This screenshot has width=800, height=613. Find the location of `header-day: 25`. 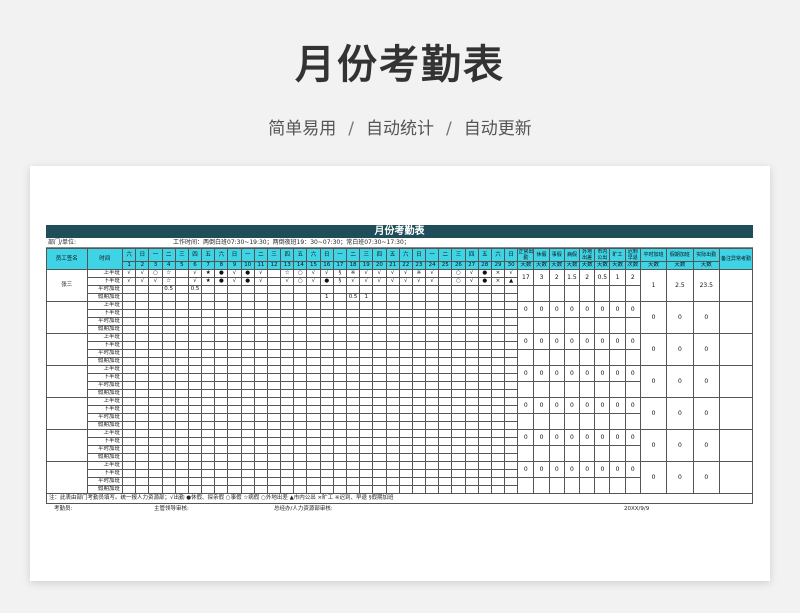

header-day: 25 is located at coordinates (445, 265).